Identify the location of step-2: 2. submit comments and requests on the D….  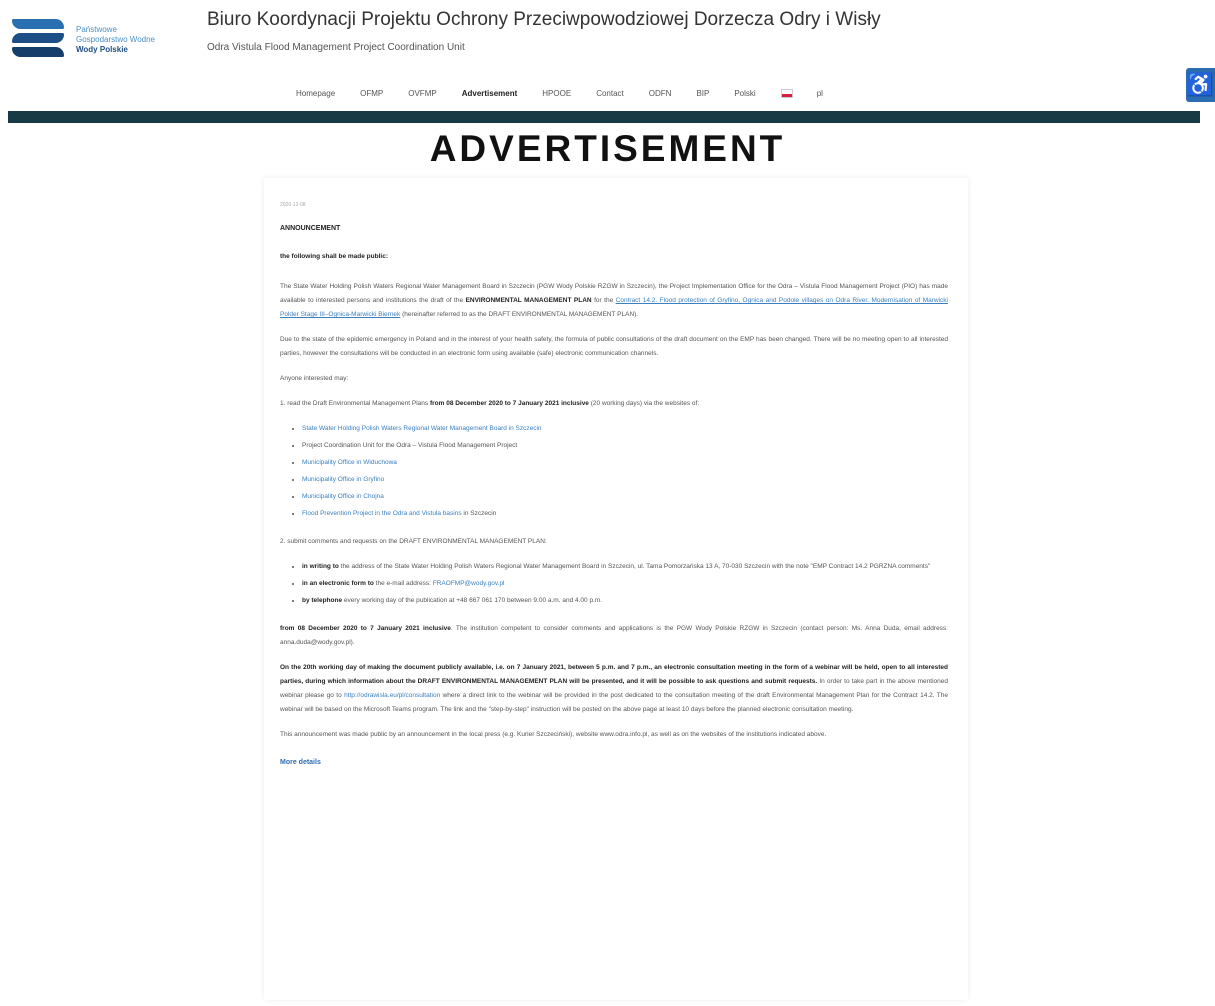
(413, 541).